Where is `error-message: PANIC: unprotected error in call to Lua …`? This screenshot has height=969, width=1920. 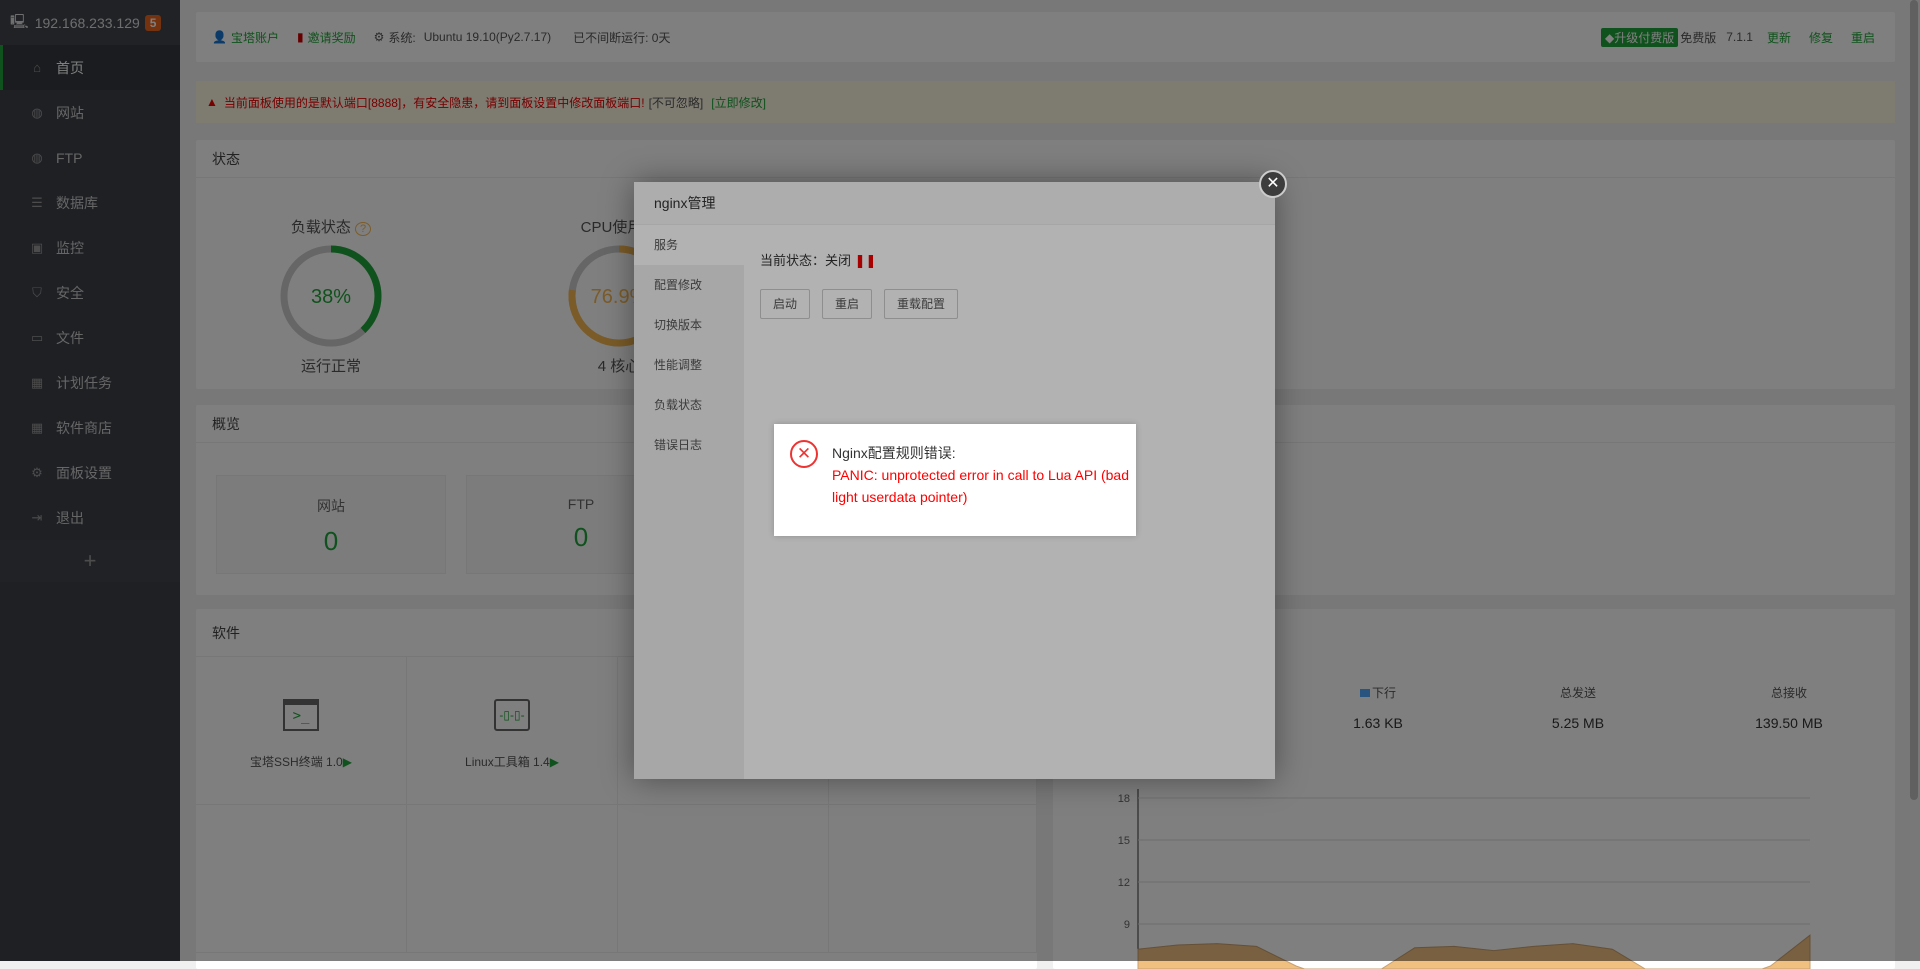 error-message: PANIC: unprotected error in call to Lua … is located at coordinates (981, 486).